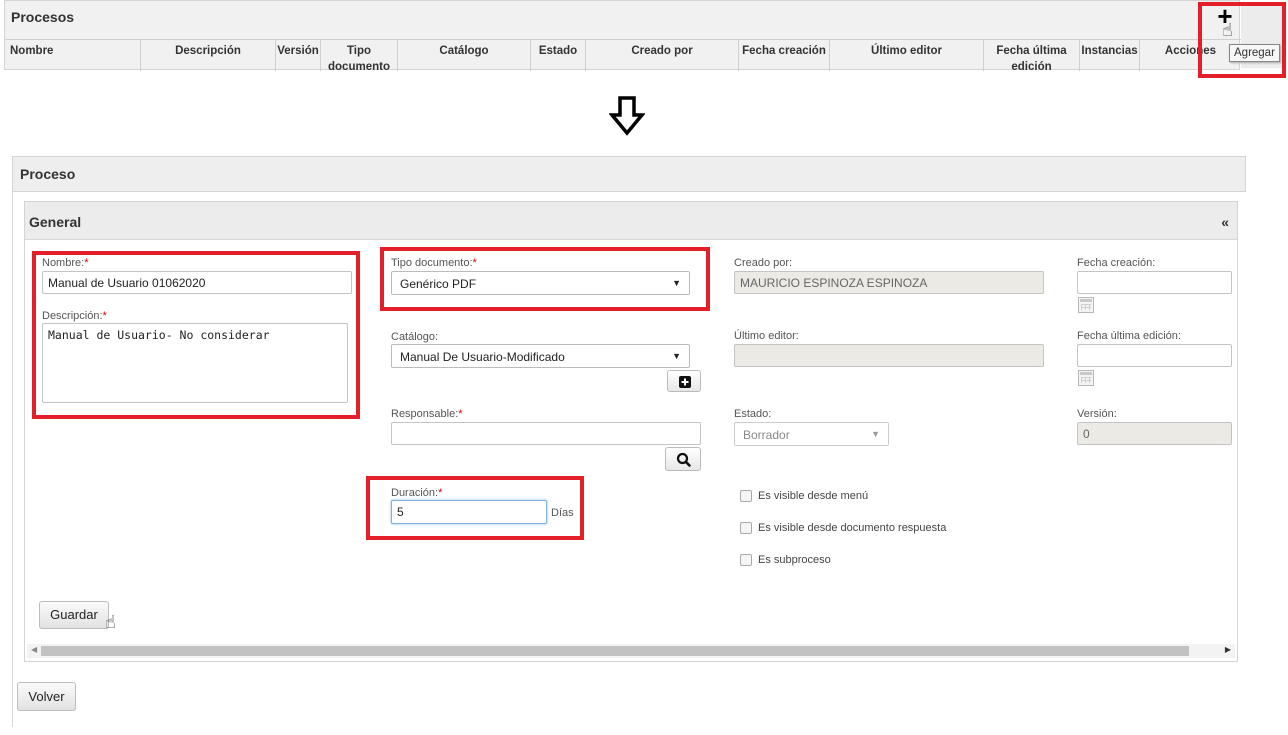  Describe the element at coordinates (55, 222) in the screenshot. I see `general-title: General` at that location.